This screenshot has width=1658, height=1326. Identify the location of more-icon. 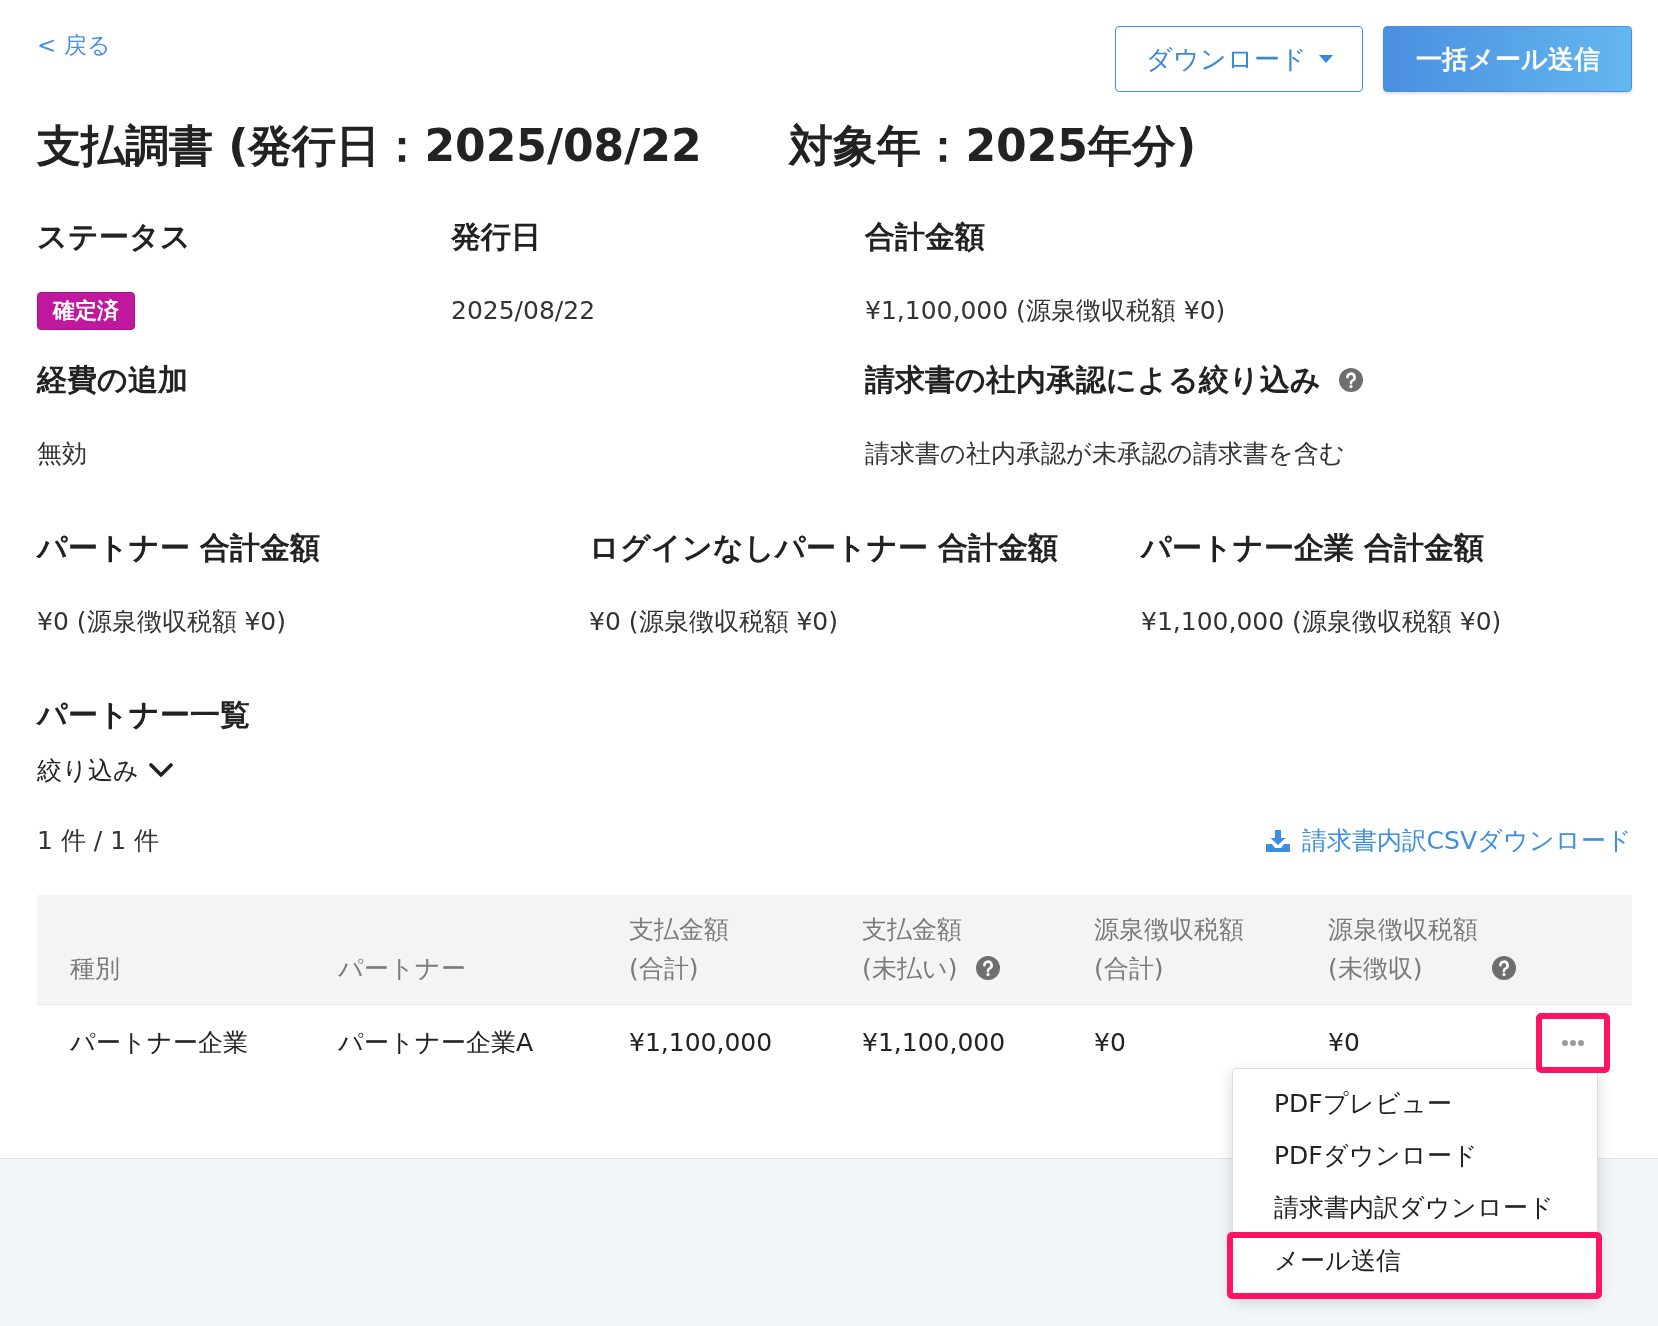
(1573, 1042).